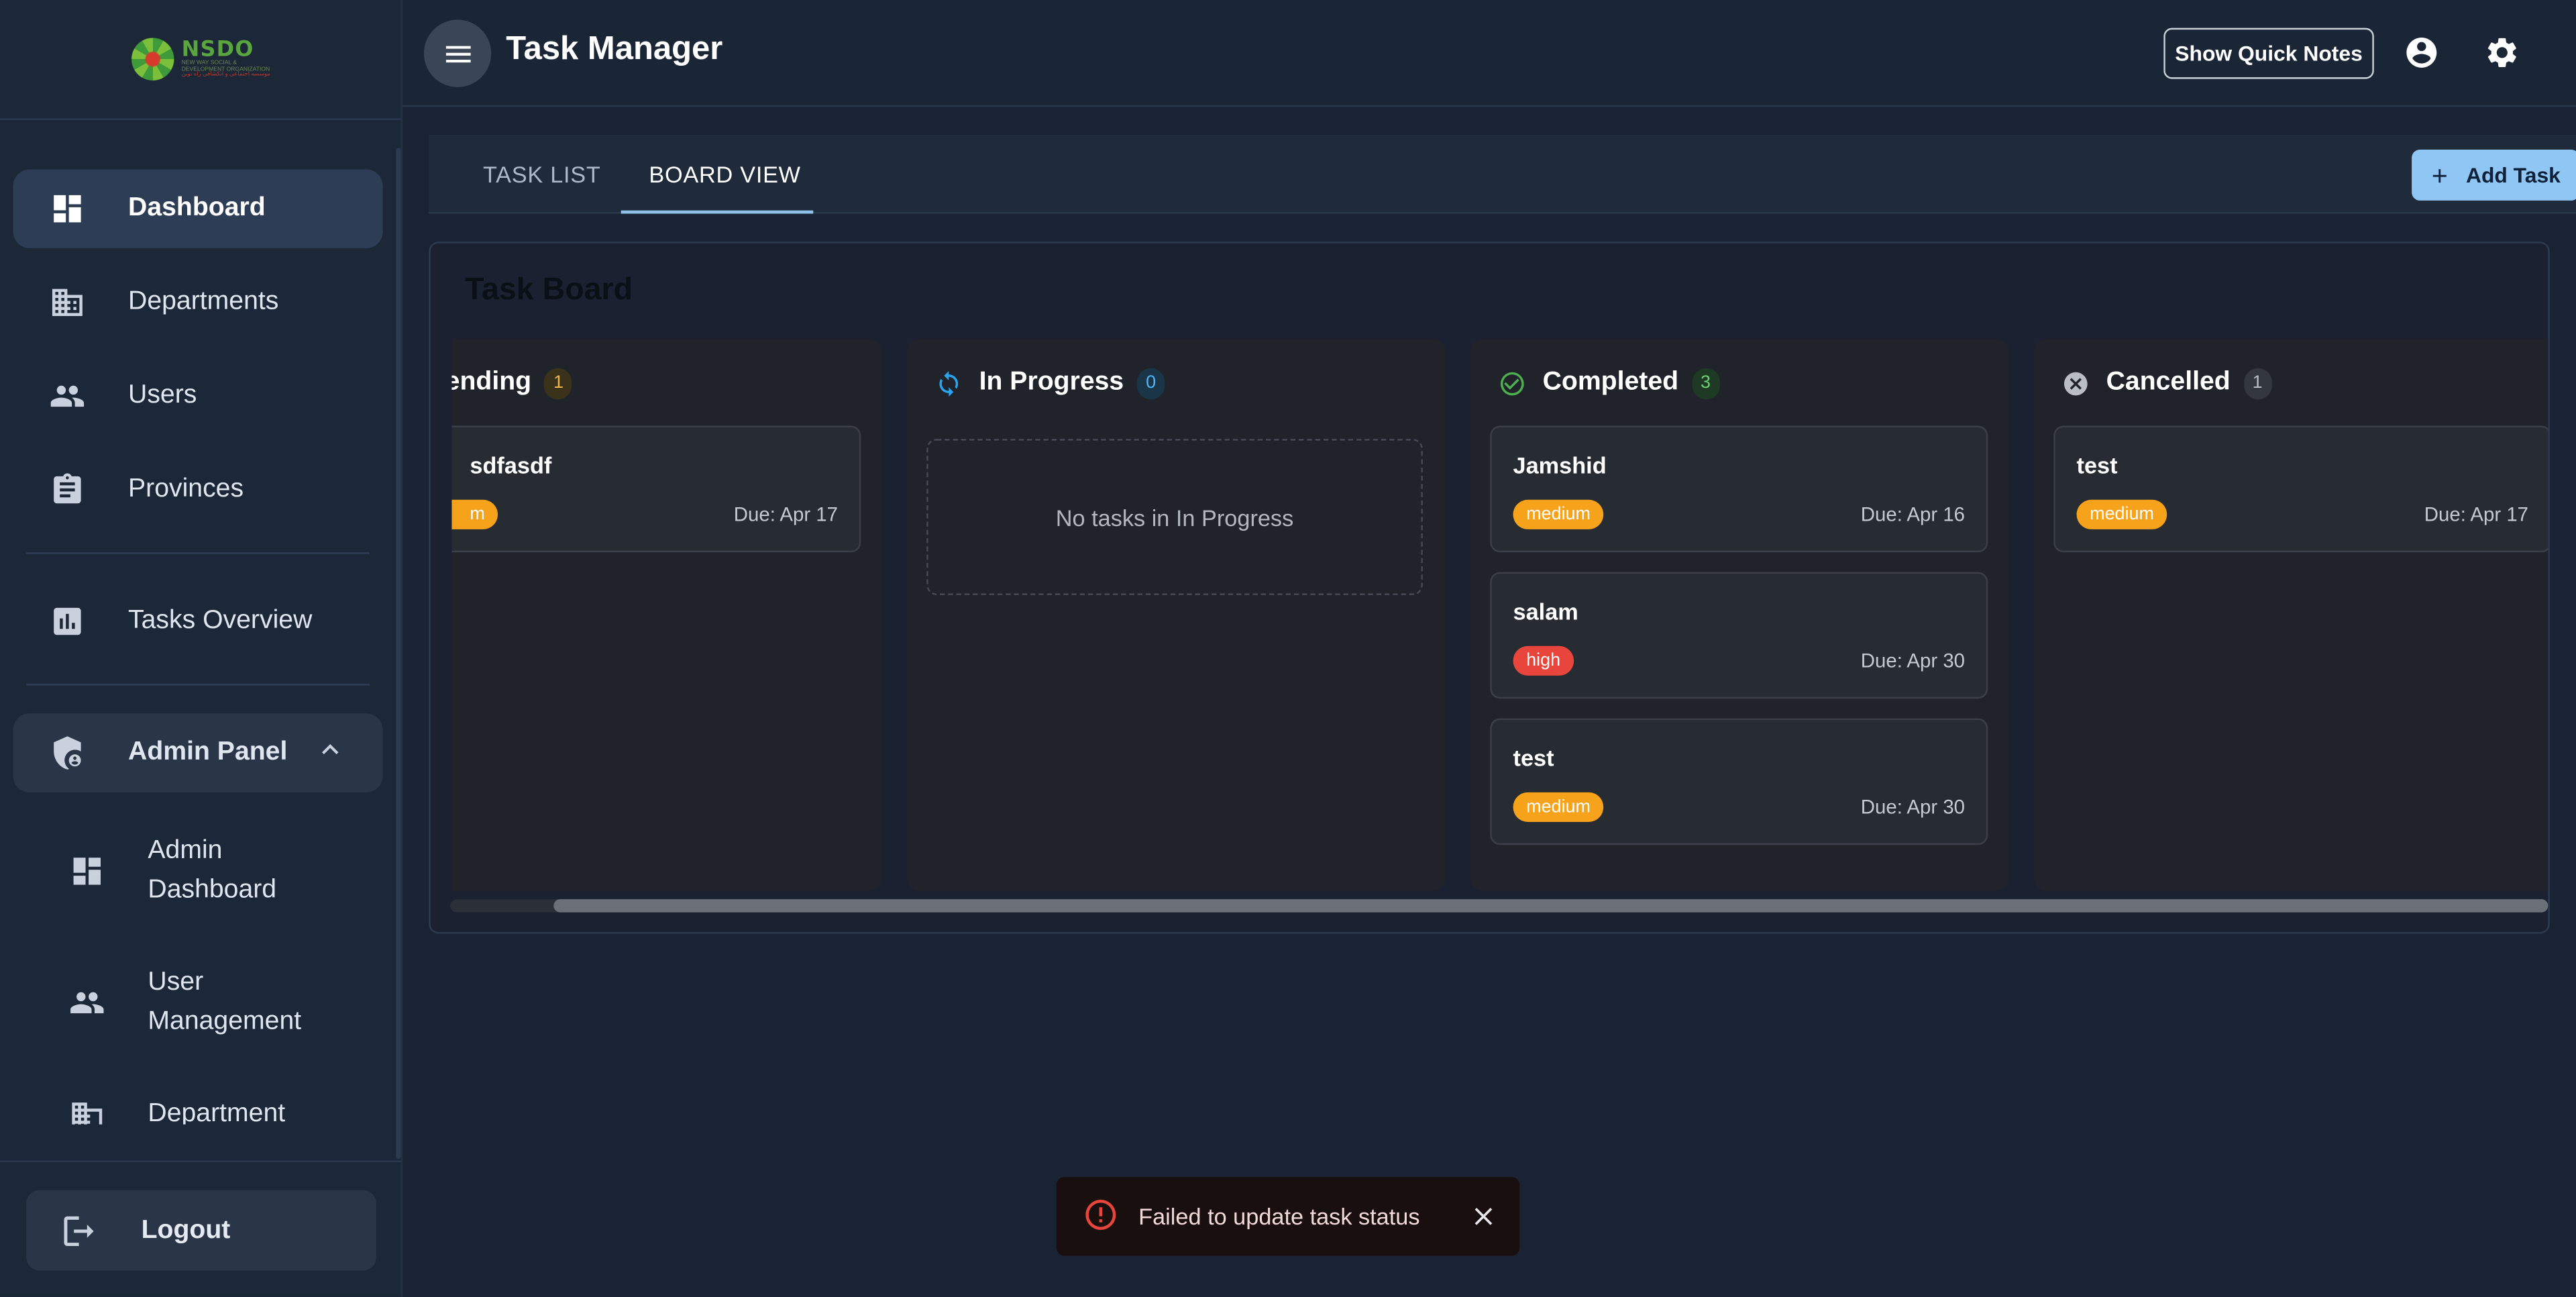 This screenshot has height=1297, width=2576. What do you see at coordinates (1150, 383) in the screenshot?
I see `column-count: 0` at bounding box center [1150, 383].